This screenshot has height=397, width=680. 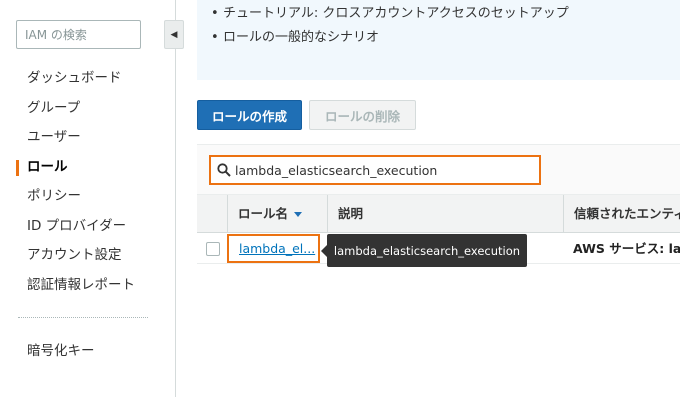 I want to click on sidebar-item-identity-providers: ID プロバイダー, so click(x=88, y=227).